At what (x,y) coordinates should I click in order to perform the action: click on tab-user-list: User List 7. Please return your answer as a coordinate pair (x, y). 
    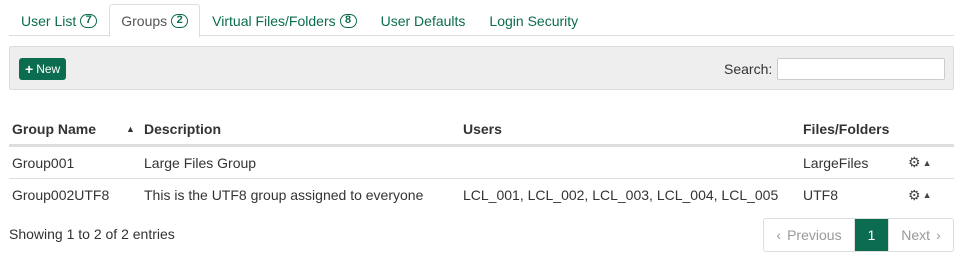
    Looking at the image, I should click on (59, 20).